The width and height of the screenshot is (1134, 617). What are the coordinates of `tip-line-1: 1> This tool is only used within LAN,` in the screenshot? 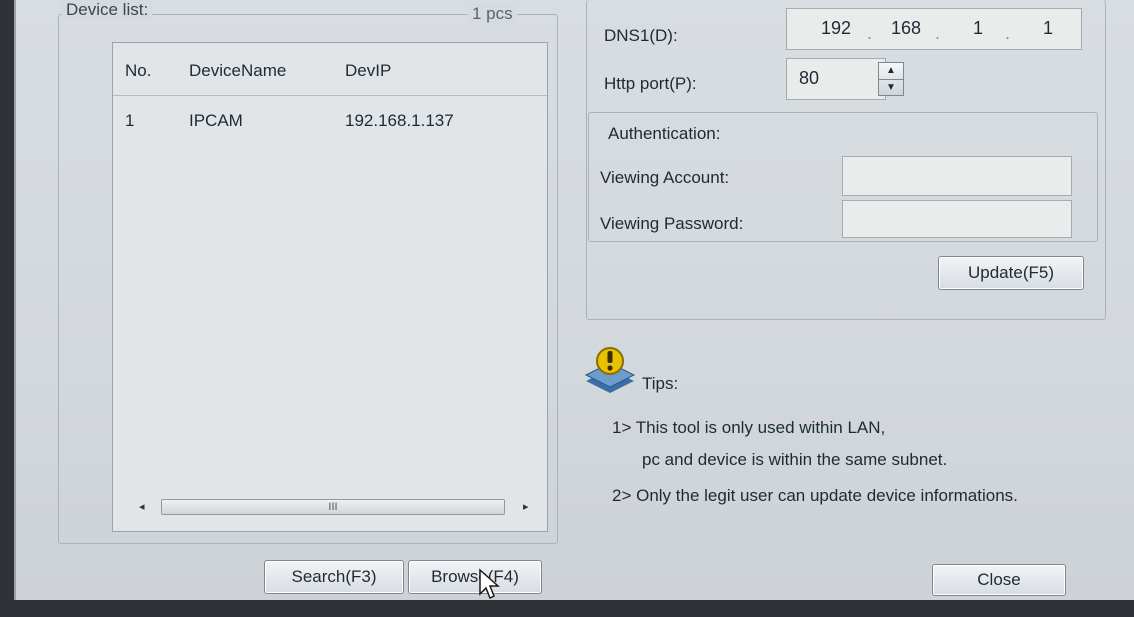 It's located at (749, 427).